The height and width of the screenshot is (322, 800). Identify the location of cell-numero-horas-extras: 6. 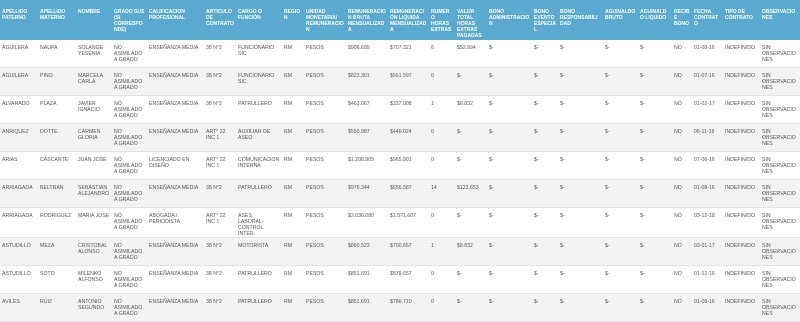
(442, 54).